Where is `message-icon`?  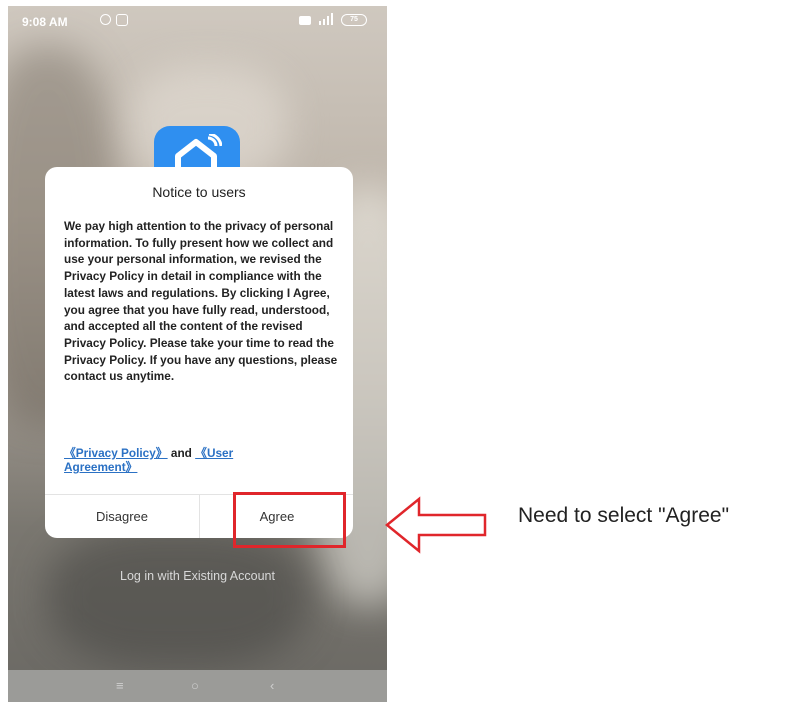
message-icon is located at coordinates (305, 20).